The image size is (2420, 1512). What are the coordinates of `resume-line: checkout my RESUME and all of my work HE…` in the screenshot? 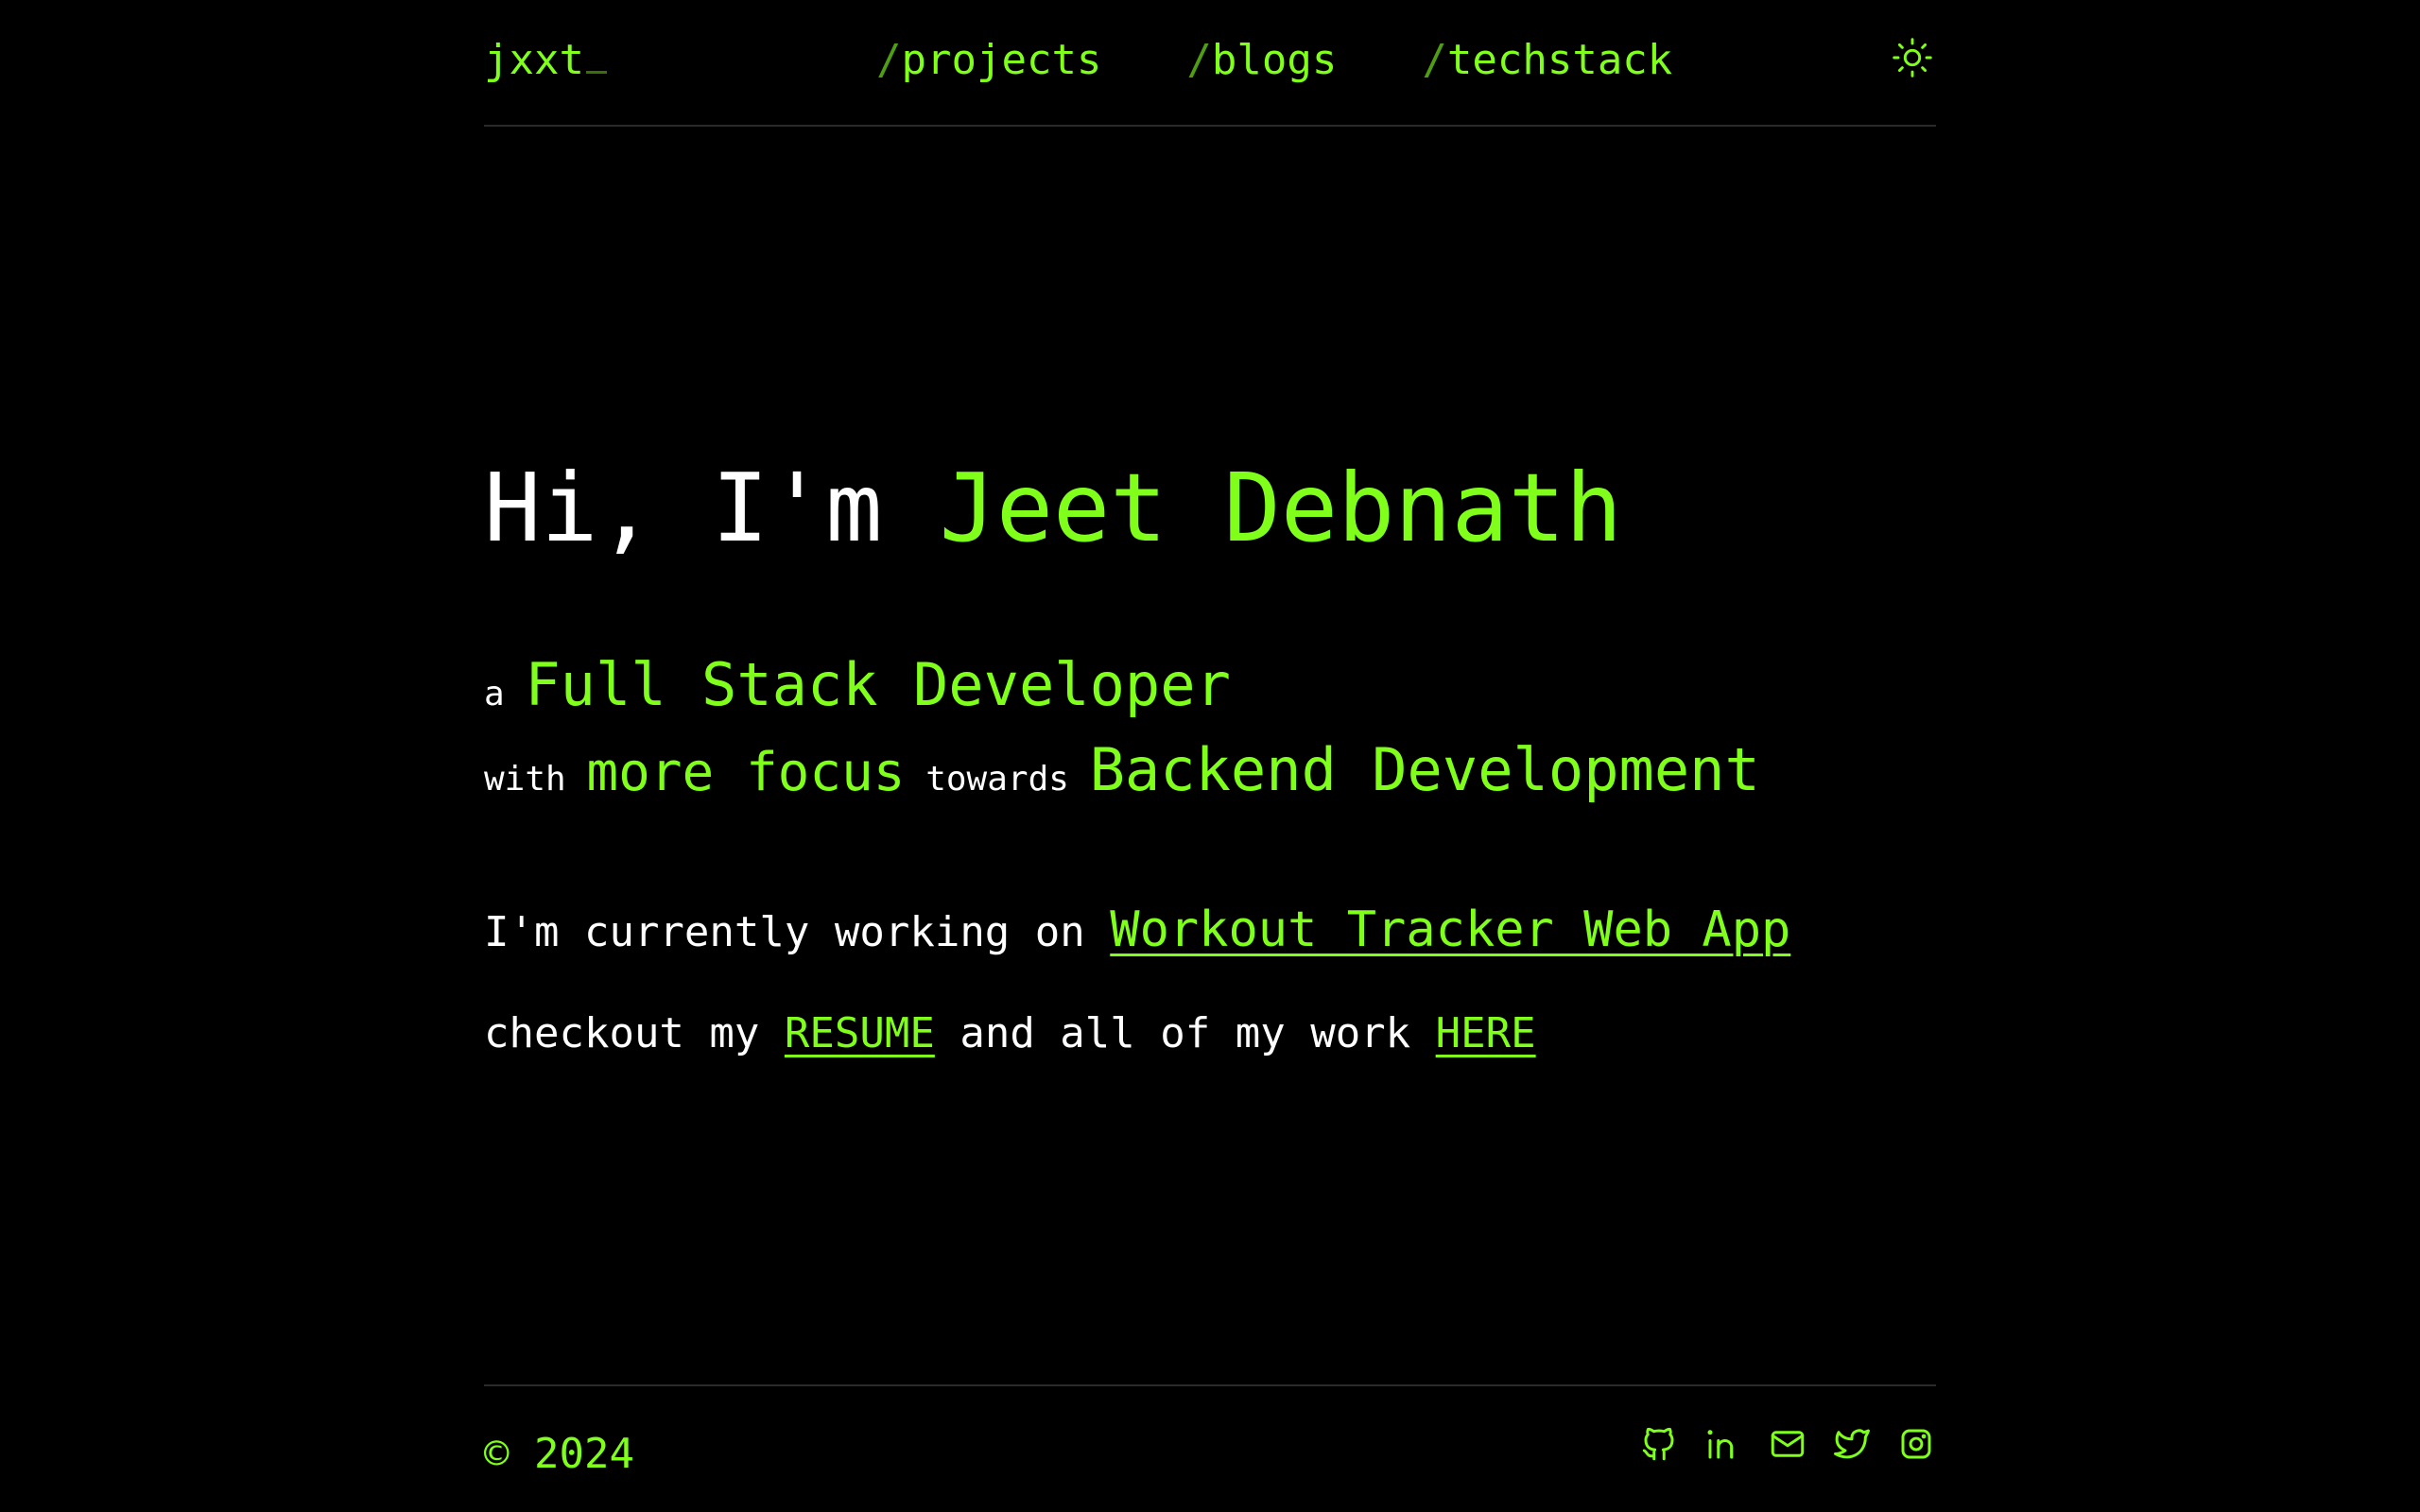 It's located at (1010, 1033).